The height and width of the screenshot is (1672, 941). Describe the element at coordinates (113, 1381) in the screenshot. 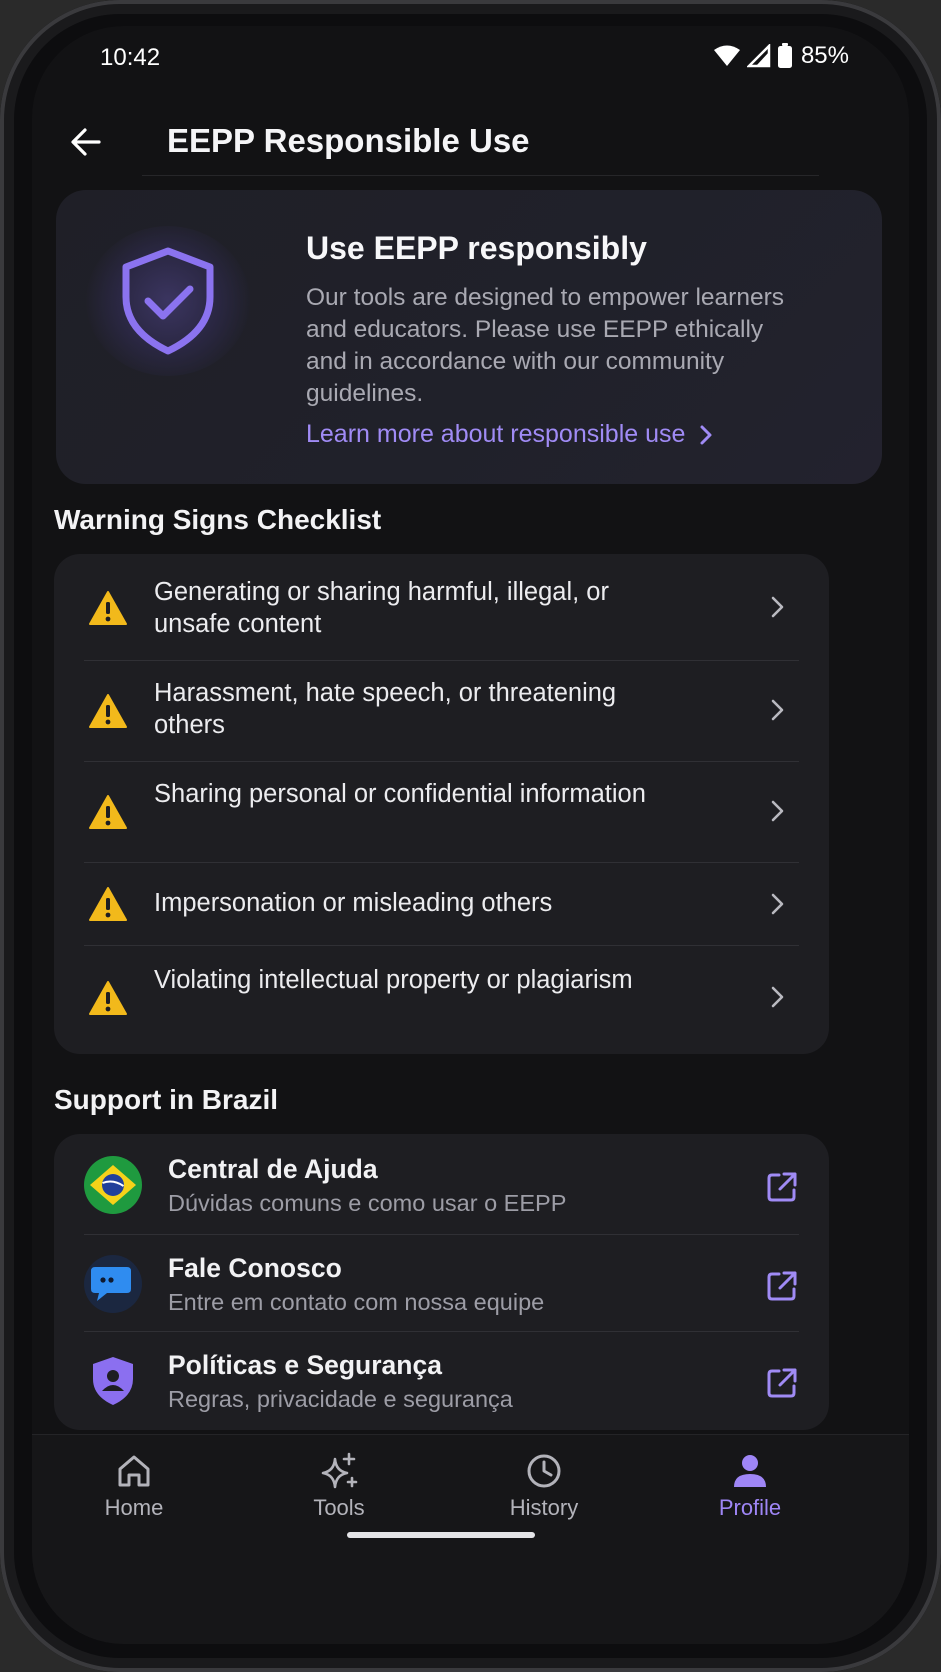

I see `shield-user-icon` at that location.